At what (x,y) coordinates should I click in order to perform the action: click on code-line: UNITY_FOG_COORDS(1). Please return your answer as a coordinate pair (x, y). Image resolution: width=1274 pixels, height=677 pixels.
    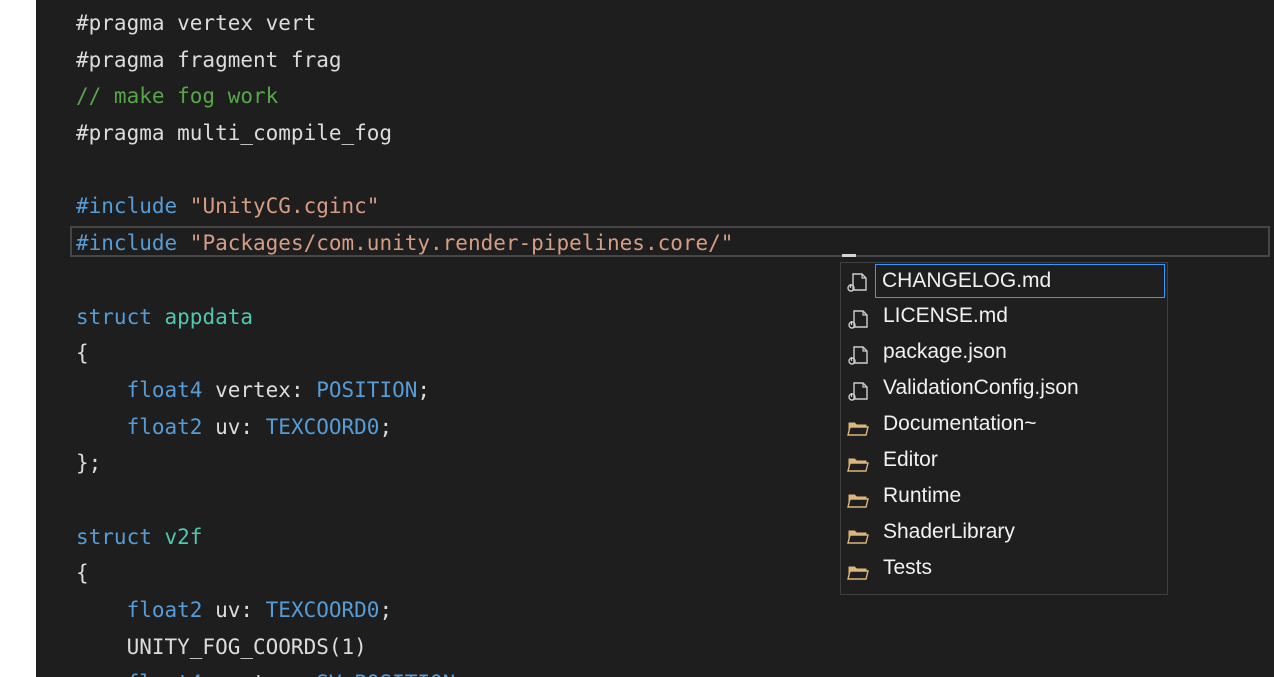
    Looking at the image, I should click on (404, 647).